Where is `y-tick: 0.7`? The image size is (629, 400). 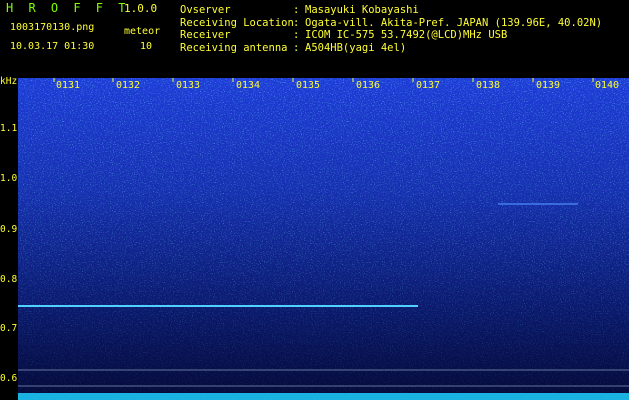 y-tick: 0.7 is located at coordinates (9, 328).